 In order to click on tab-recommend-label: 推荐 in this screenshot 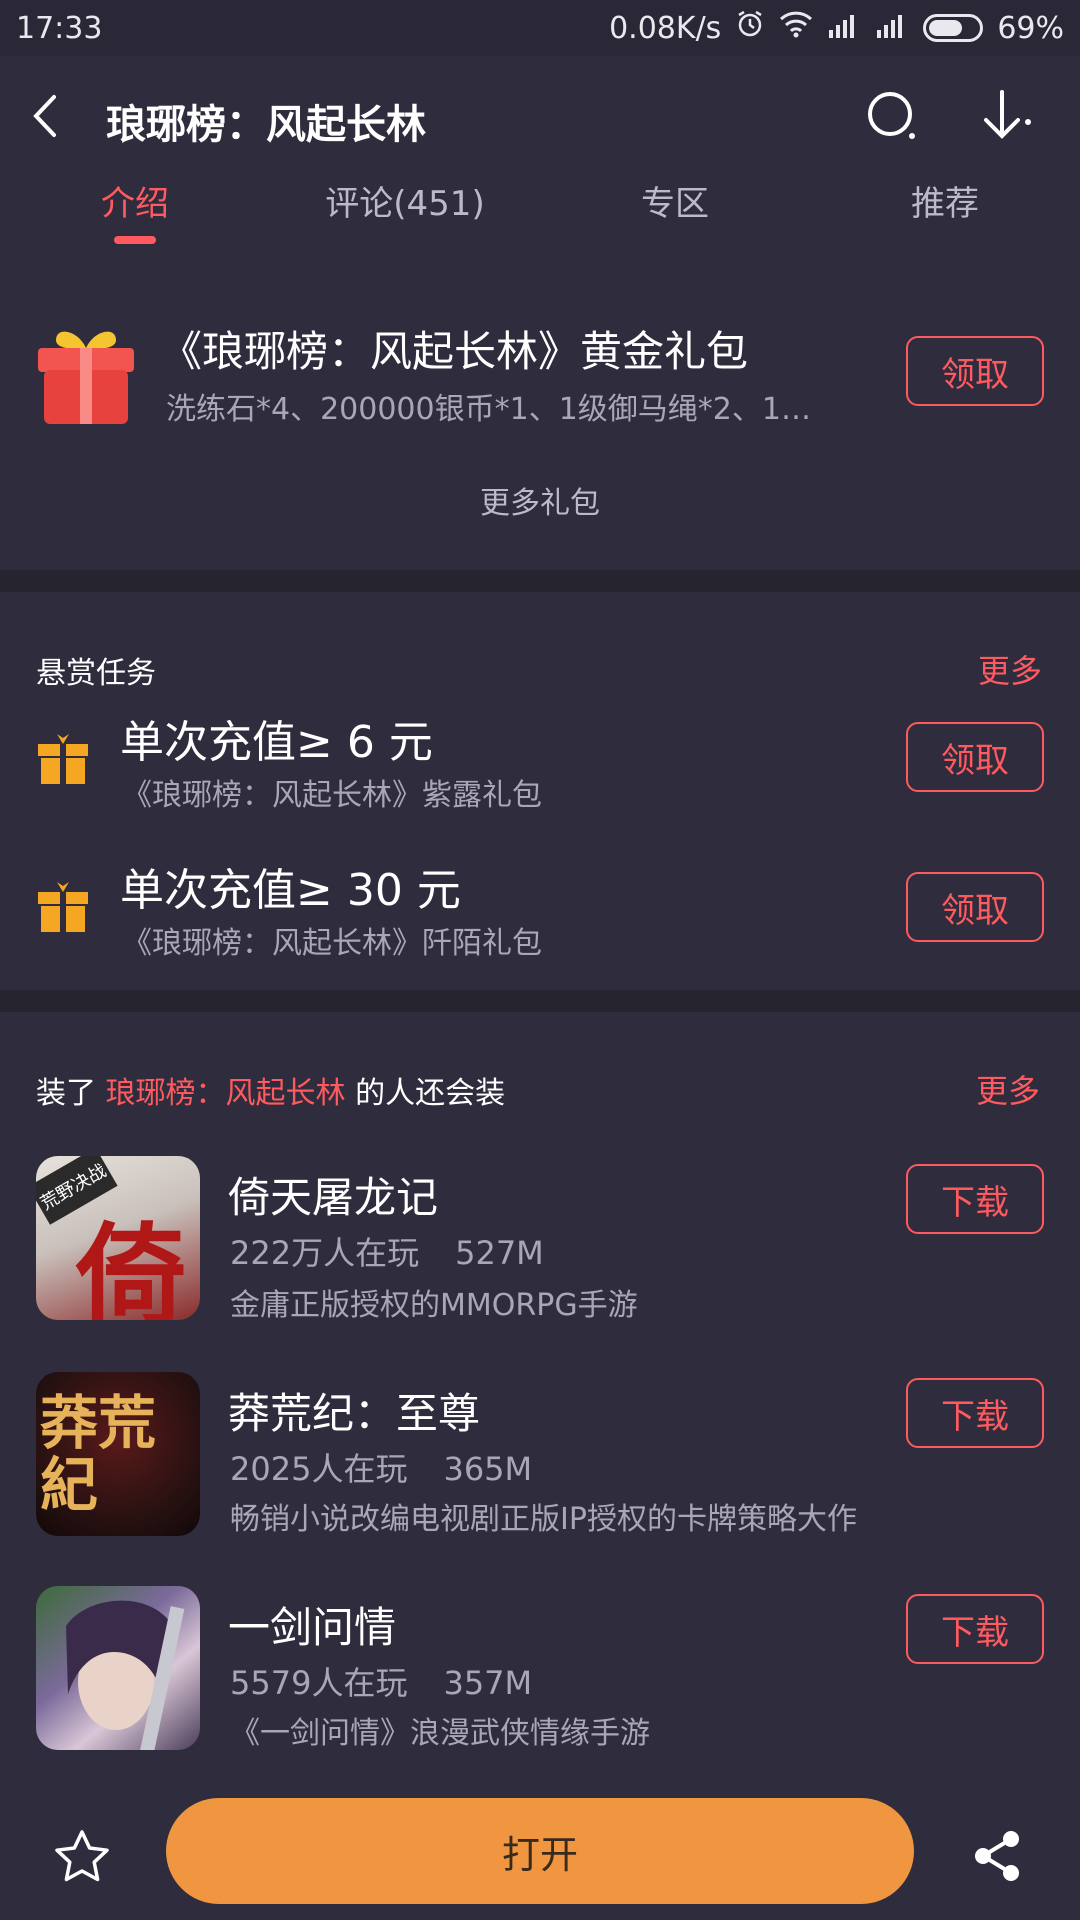, I will do `click(945, 204)`.